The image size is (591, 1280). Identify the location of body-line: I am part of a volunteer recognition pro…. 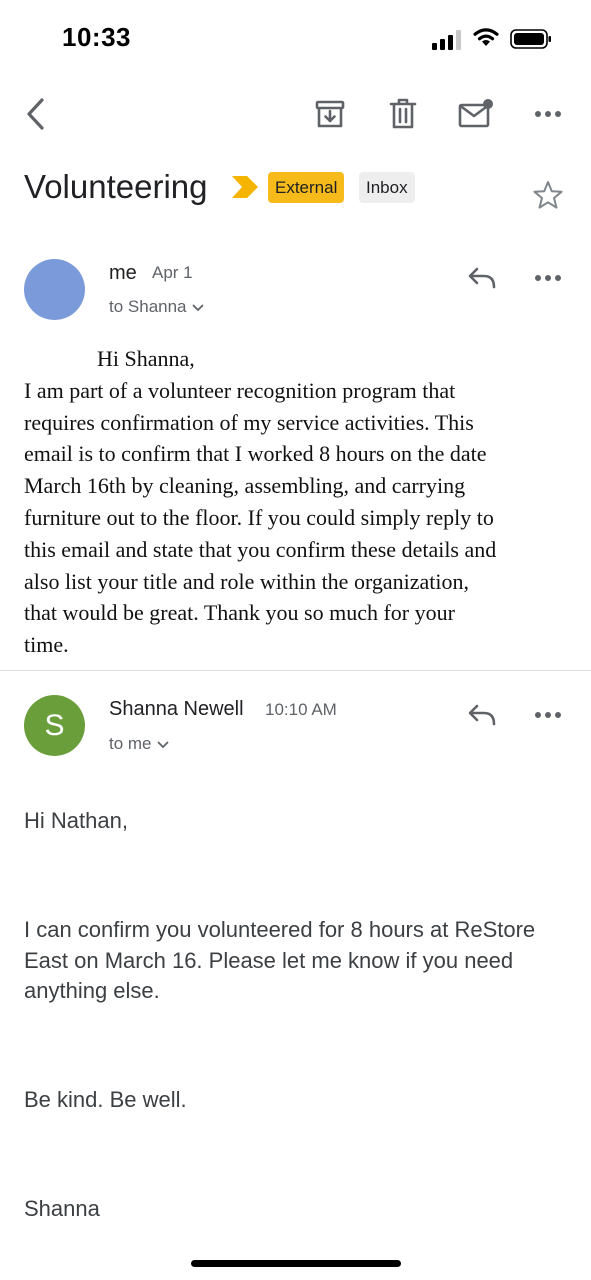
(240, 390).